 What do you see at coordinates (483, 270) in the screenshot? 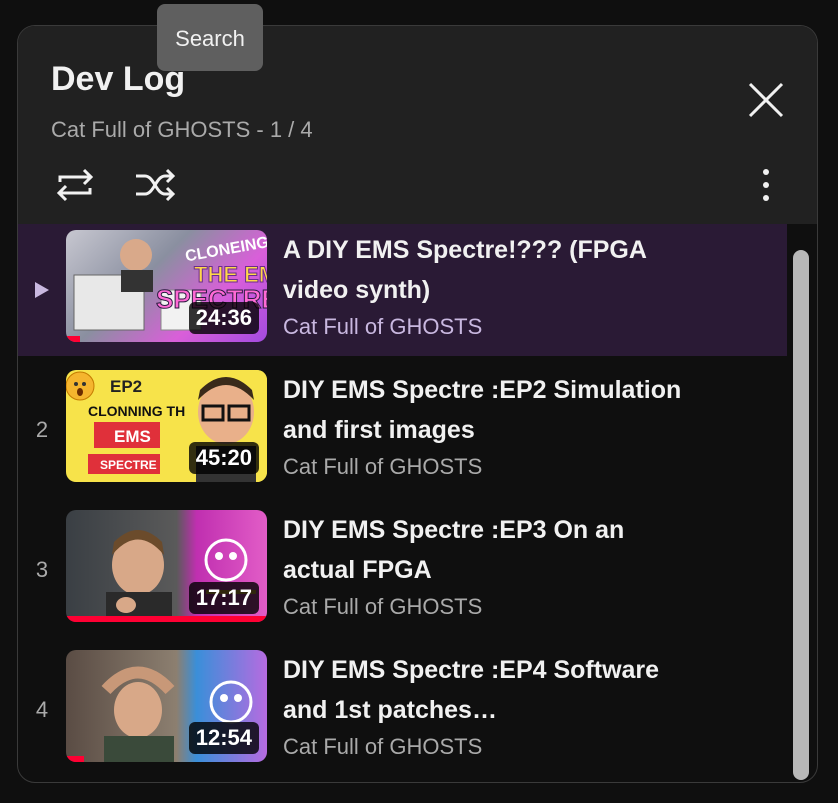
I see `video-title: A DIY EMS Spectre!??? (FPGA video synth)` at bounding box center [483, 270].